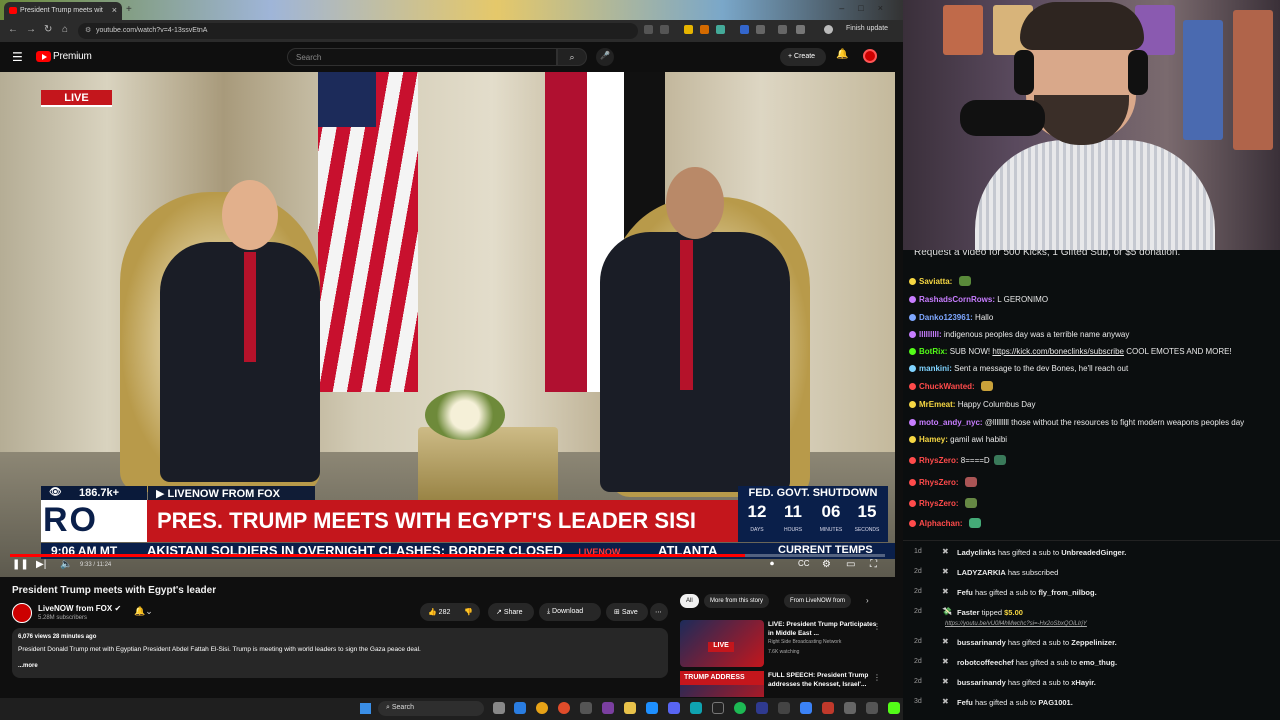  What do you see at coordinates (689, 601) in the screenshot?
I see `chip-all: All` at bounding box center [689, 601].